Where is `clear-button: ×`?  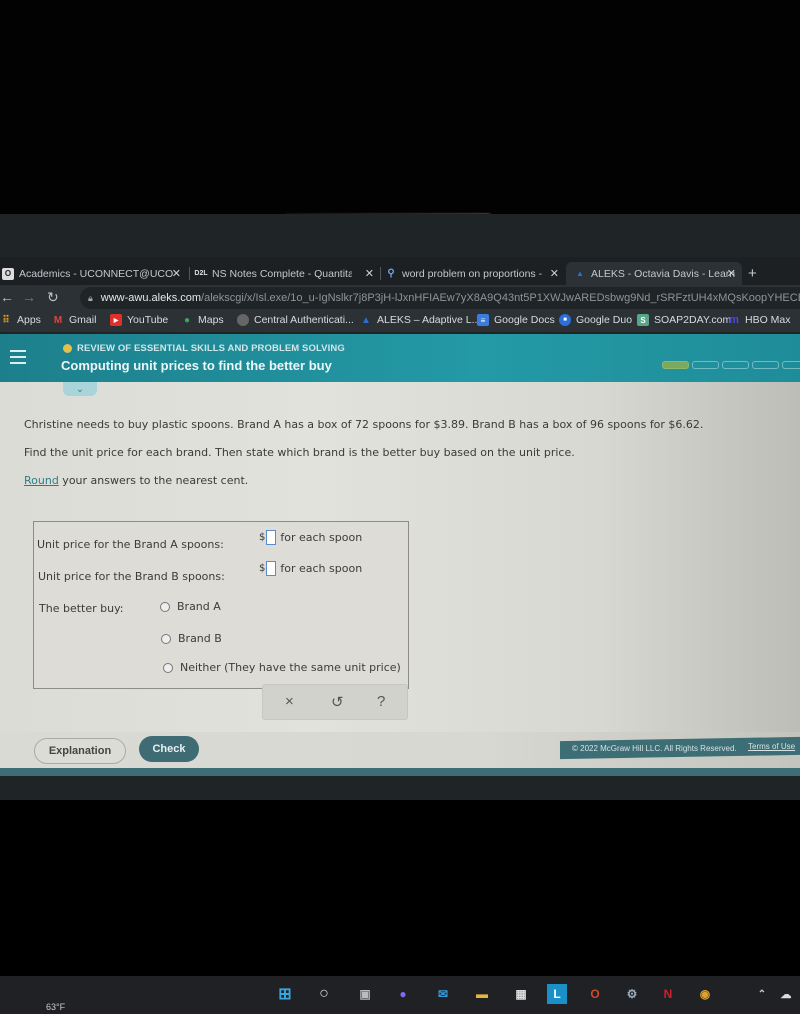 clear-button: × is located at coordinates (289, 701).